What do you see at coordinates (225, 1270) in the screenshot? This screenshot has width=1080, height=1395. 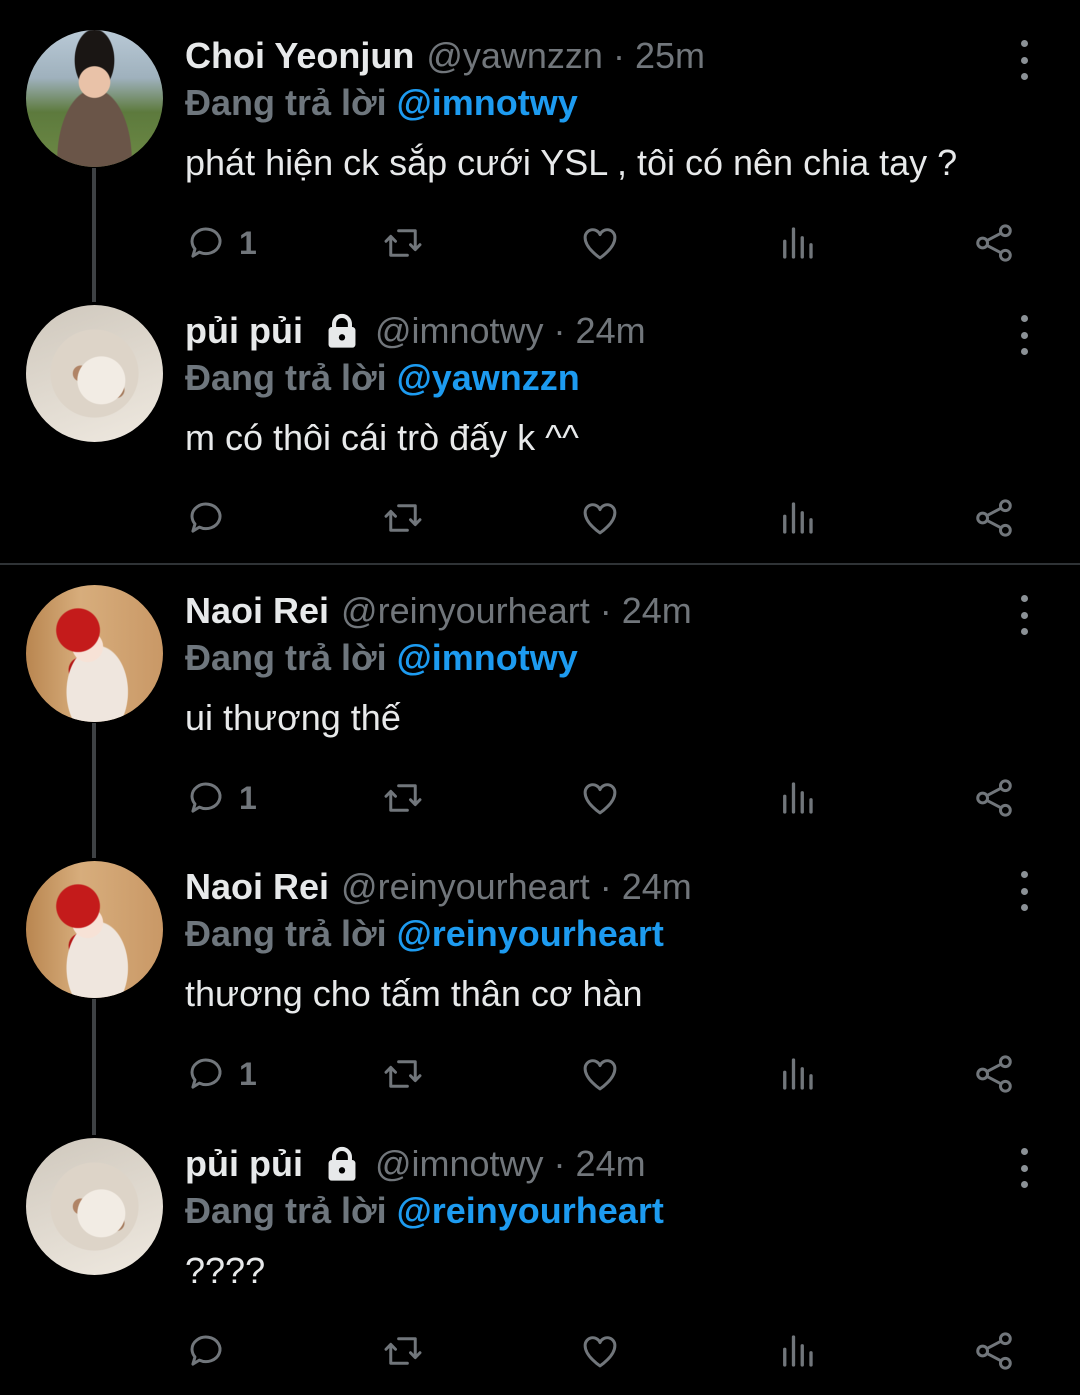 I see `tweet-text: ????` at bounding box center [225, 1270].